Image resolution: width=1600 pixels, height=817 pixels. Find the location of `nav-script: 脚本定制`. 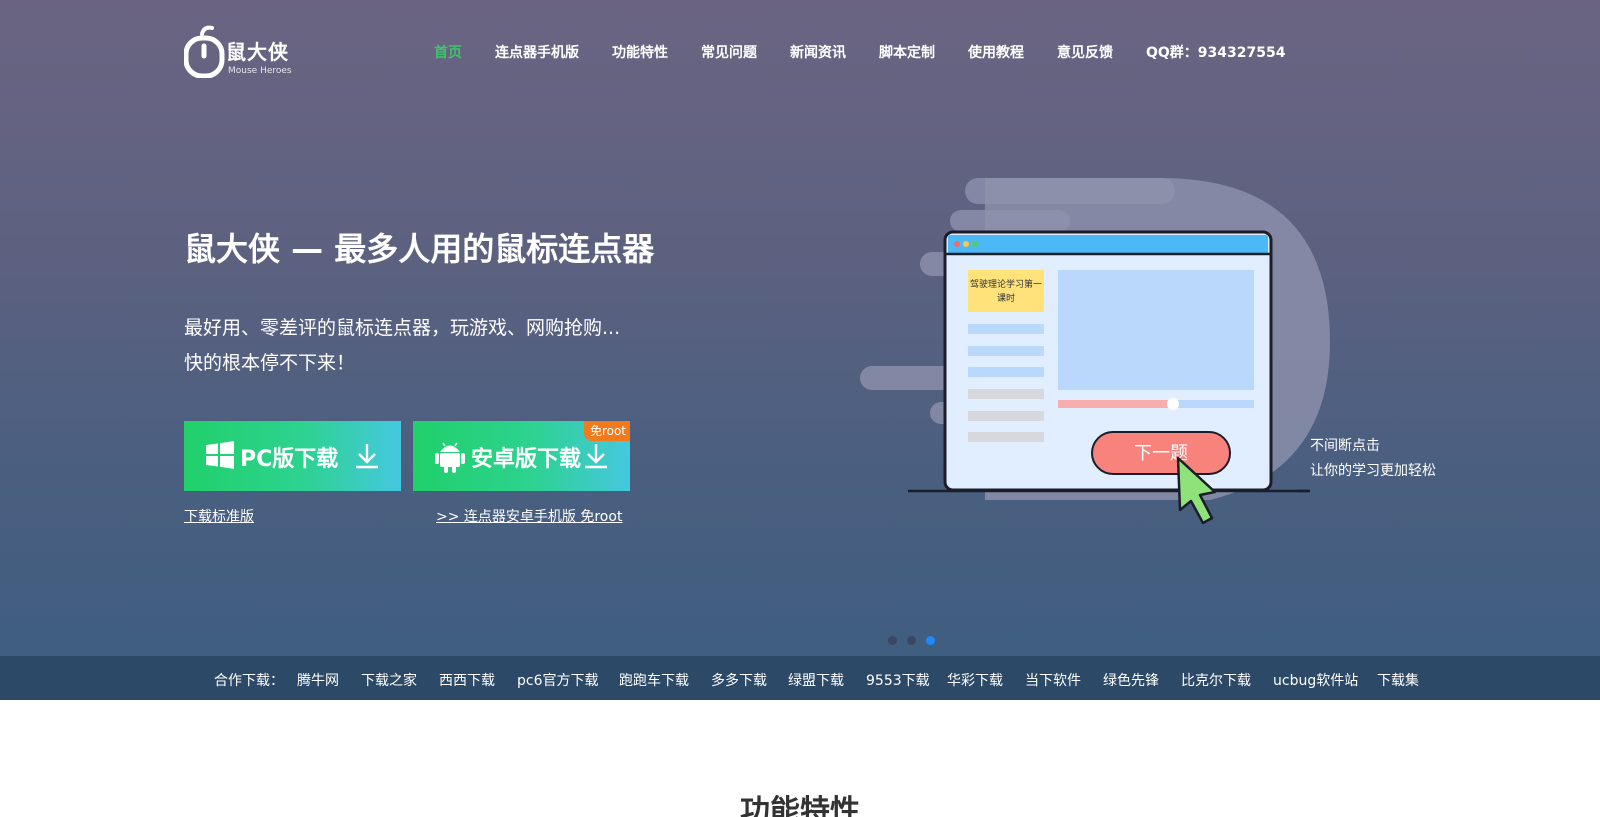

nav-script: 脚本定制 is located at coordinates (907, 52).